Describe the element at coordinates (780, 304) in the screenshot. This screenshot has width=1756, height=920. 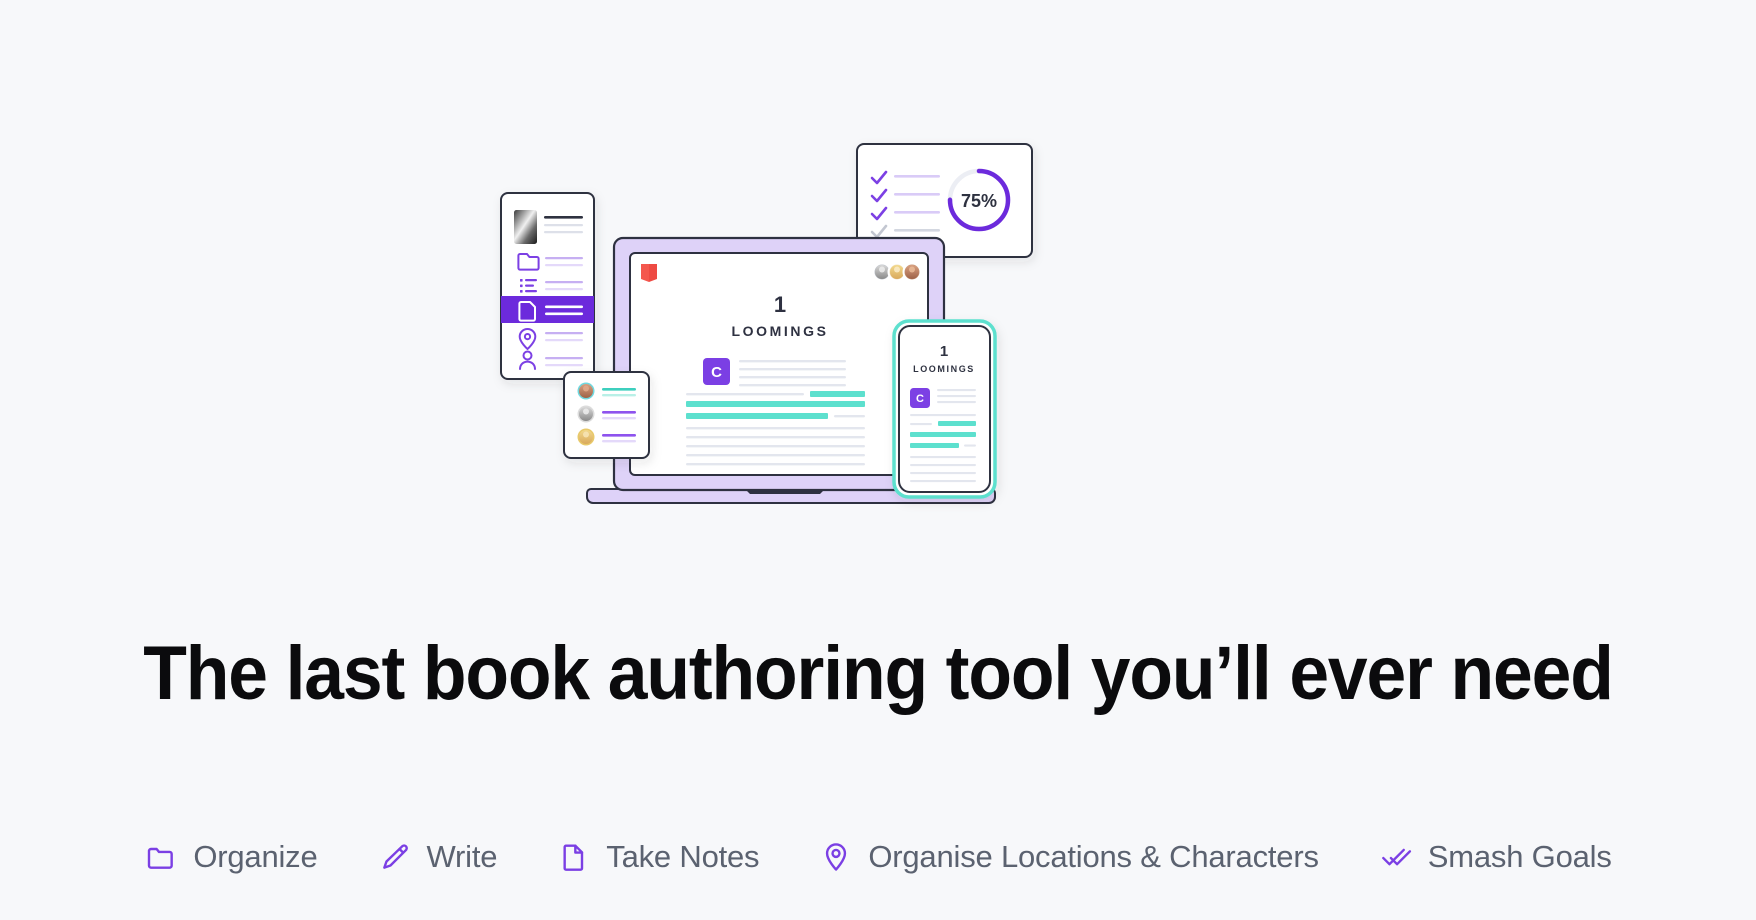
I see `laptop-chapter-number: 1` at that location.